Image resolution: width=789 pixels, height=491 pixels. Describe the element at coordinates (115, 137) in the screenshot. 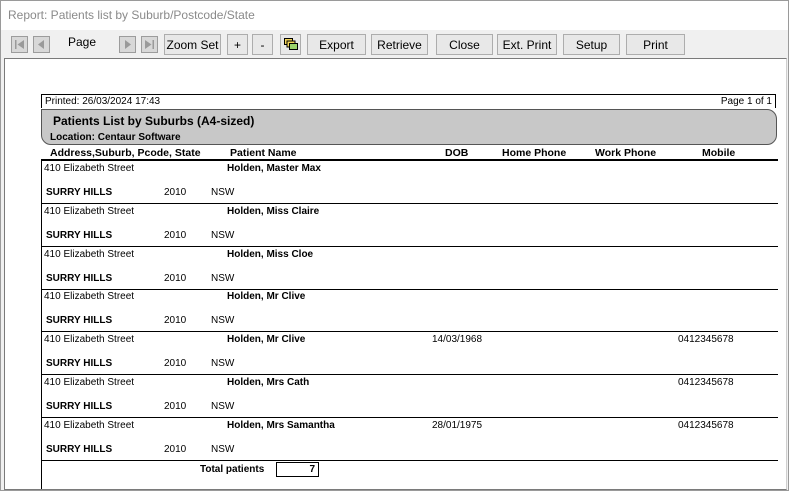

I see `report-location: Location: Centaur Software` at that location.